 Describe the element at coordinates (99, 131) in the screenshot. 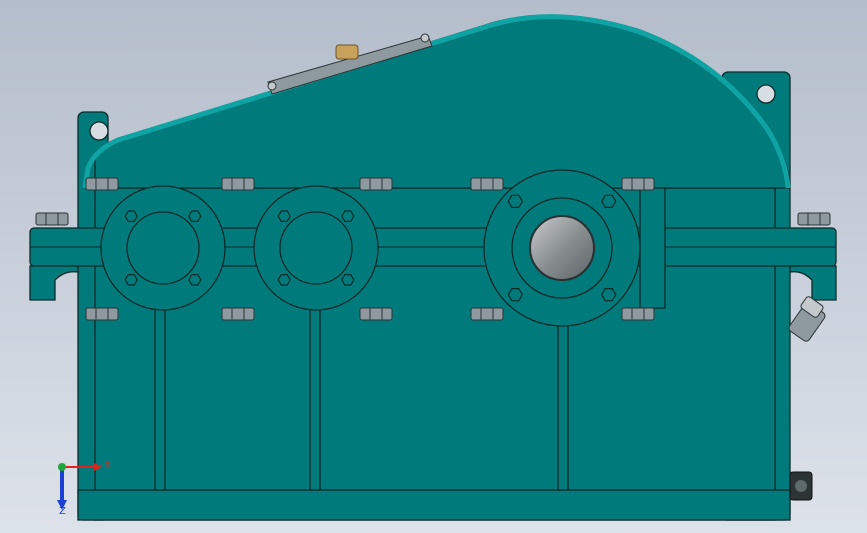

I see `lug-hole-left` at that location.